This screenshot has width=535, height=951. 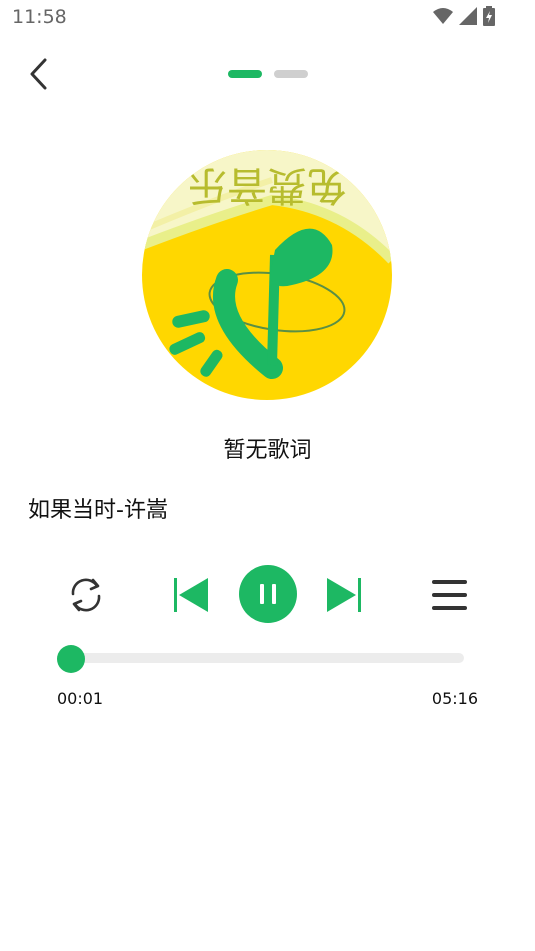 I want to click on wifi-icon, so click(x=443, y=16).